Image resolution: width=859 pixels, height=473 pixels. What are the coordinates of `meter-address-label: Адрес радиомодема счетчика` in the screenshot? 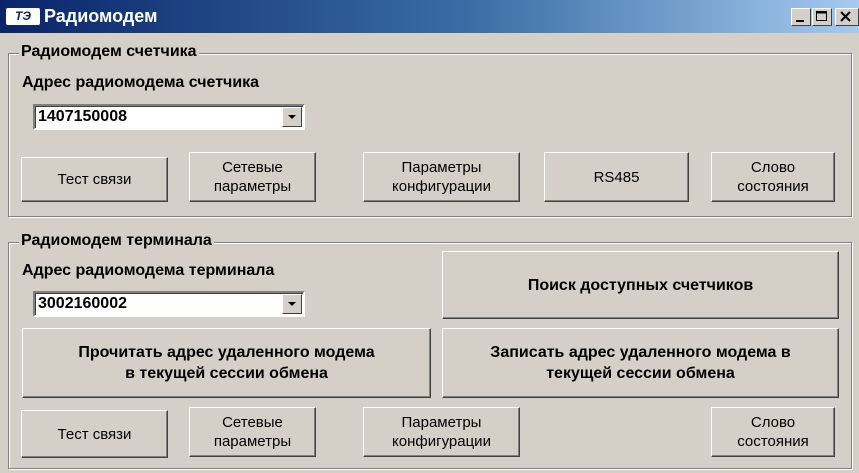 It's located at (141, 82).